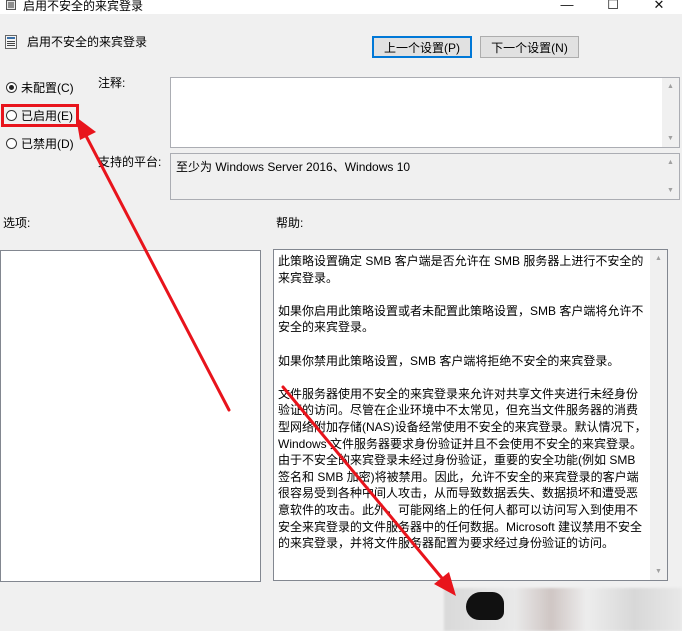 This screenshot has height=631, width=682. I want to click on previous-setting-button: 上一个设置(P), so click(422, 47).